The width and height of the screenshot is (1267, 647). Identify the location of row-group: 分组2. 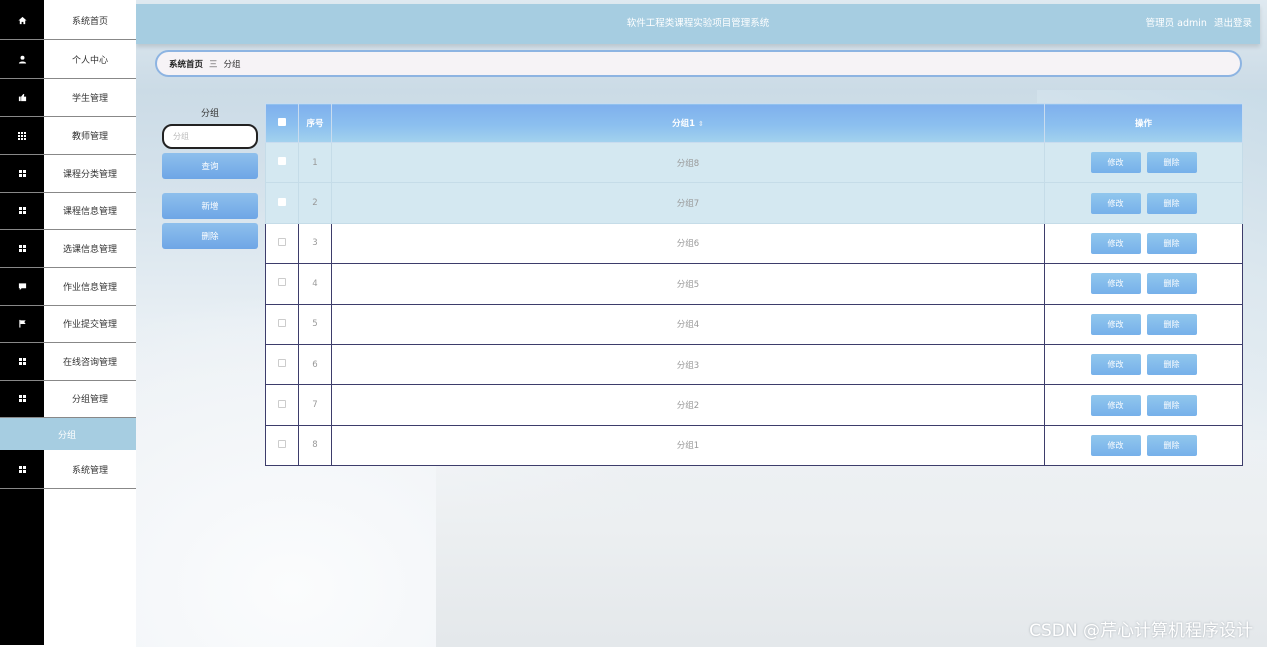
(688, 405).